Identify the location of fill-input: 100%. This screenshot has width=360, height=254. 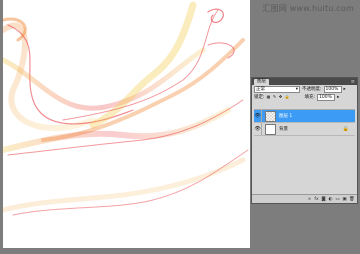
(326, 97).